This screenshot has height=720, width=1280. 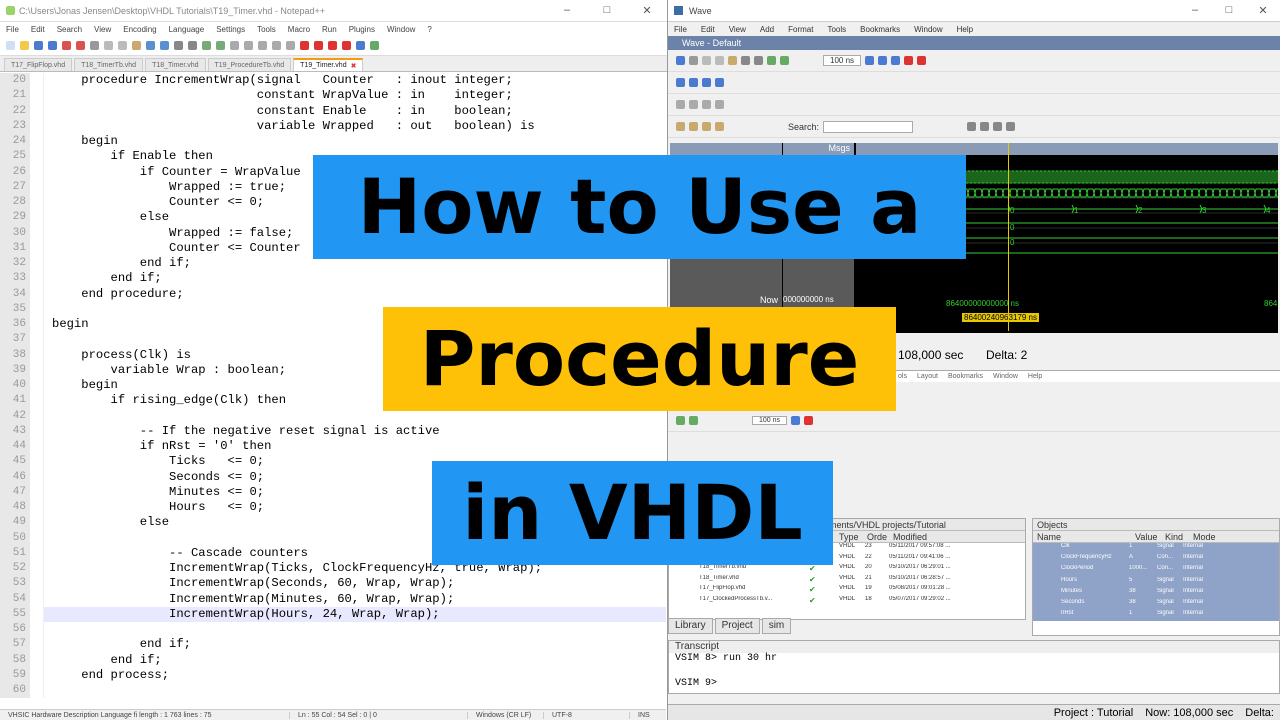 I want to click on close-file-icon, so click(x=66, y=45).